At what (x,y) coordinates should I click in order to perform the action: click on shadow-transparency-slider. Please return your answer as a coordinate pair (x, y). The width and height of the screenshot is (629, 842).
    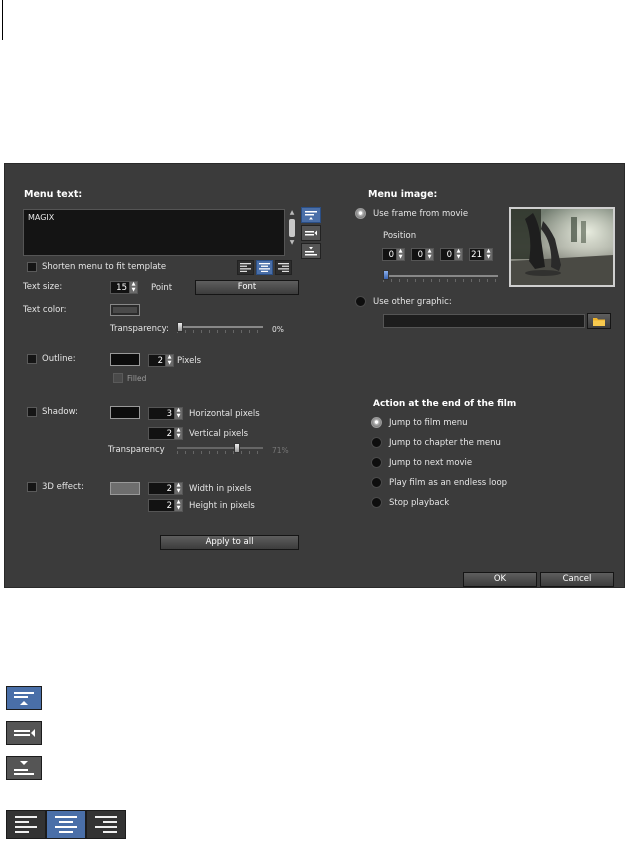
    Looking at the image, I should click on (220, 449).